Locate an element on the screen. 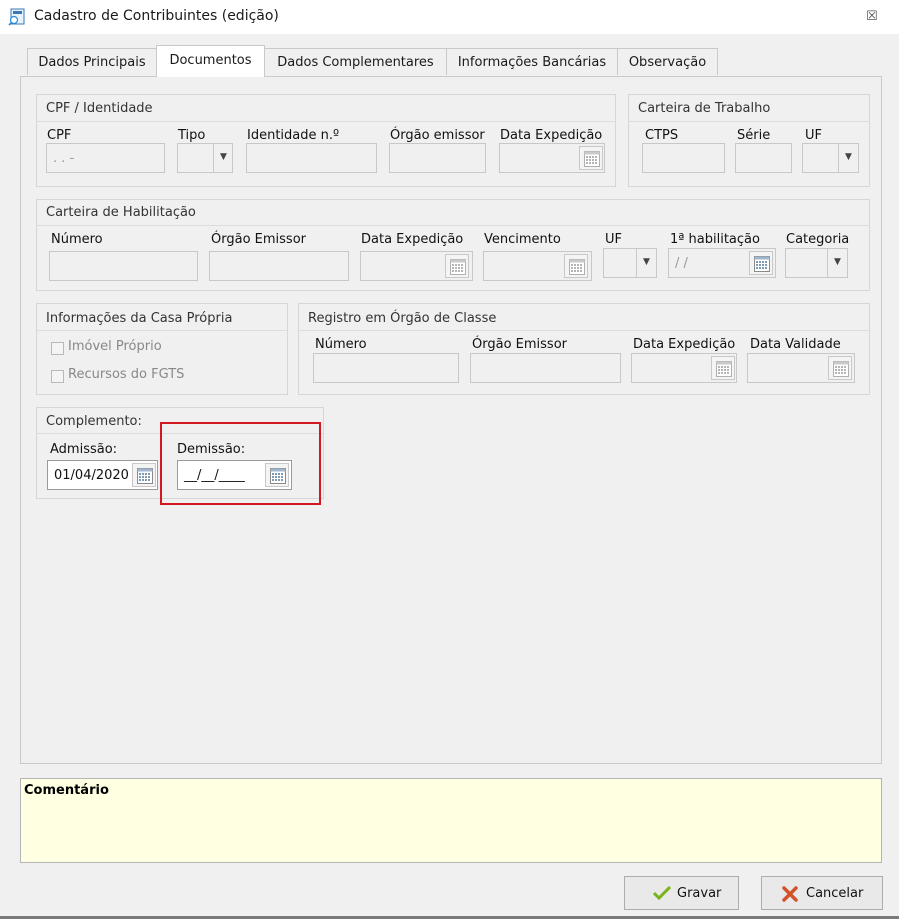 The height and width of the screenshot is (919, 899). save-button: Gravar is located at coordinates (681, 893).